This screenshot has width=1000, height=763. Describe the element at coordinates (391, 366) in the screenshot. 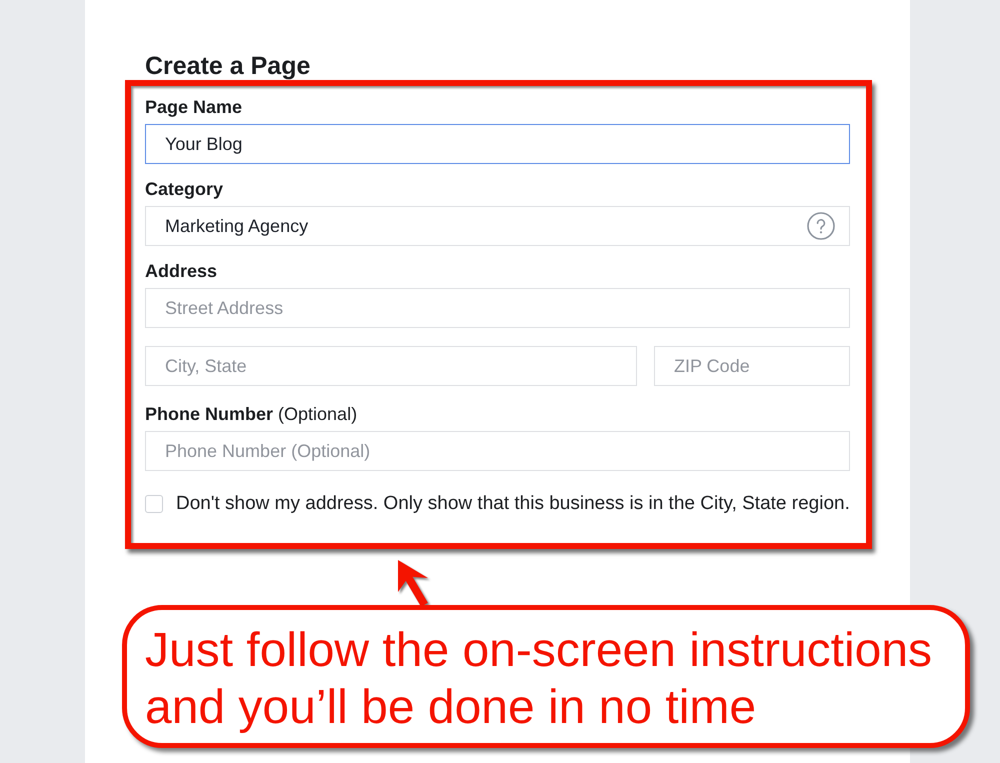

I see `city-input: City, State` at that location.